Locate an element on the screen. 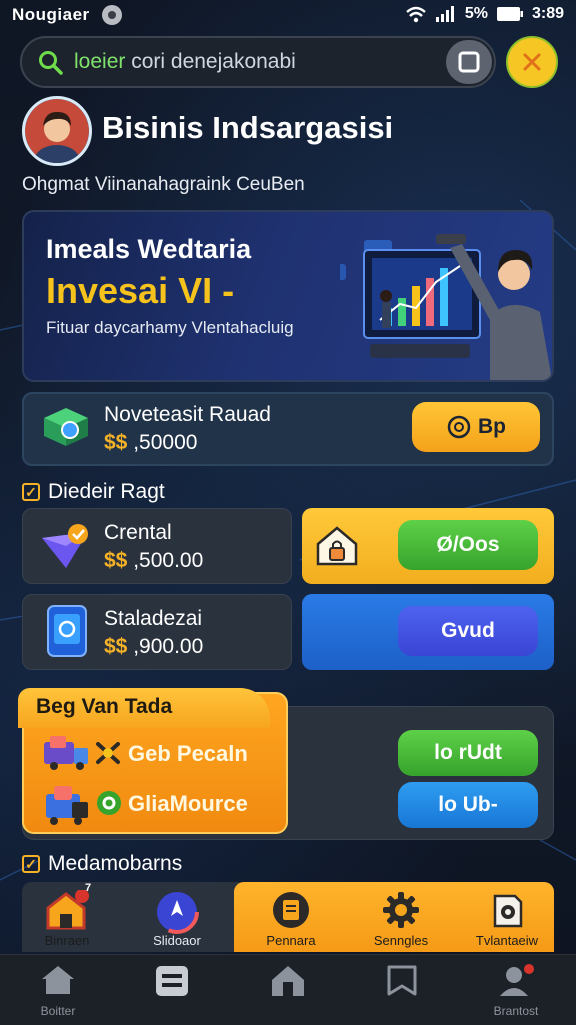 Image resolution: width=576 pixels, height=1025 pixels. section-2-label: Medamobarns is located at coordinates (115, 863).